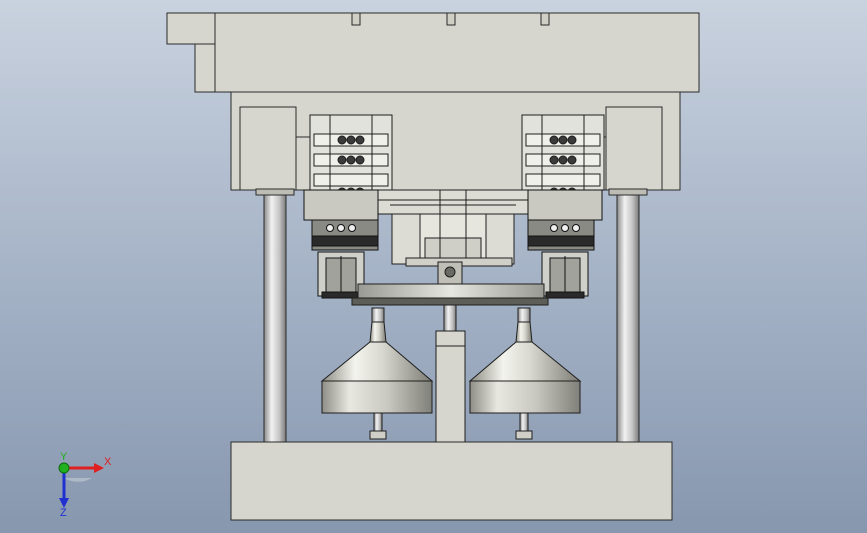 This screenshot has width=867, height=533. What do you see at coordinates (351, 155) in the screenshot?
I see `bearing-block-left` at bounding box center [351, 155].